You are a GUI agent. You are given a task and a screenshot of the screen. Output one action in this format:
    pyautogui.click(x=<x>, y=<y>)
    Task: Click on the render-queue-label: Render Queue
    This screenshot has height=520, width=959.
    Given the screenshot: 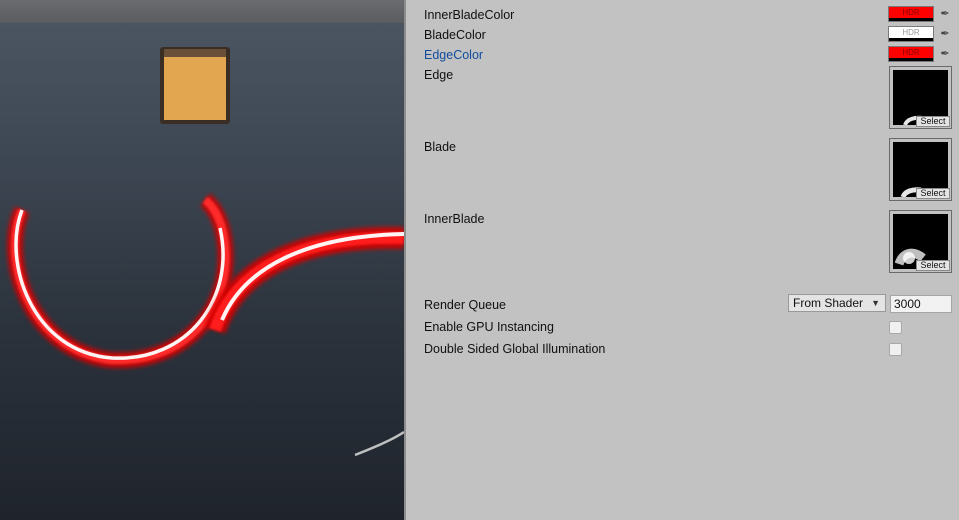 What is the action you would take?
    pyautogui.click(x=465, y=305)
    